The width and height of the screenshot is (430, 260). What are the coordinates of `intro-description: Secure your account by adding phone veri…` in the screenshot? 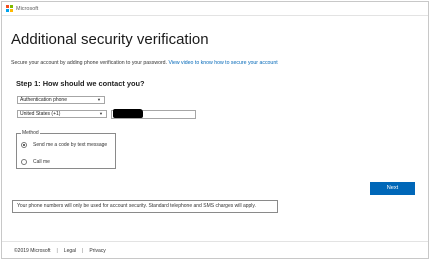 It's located at (90, 63).